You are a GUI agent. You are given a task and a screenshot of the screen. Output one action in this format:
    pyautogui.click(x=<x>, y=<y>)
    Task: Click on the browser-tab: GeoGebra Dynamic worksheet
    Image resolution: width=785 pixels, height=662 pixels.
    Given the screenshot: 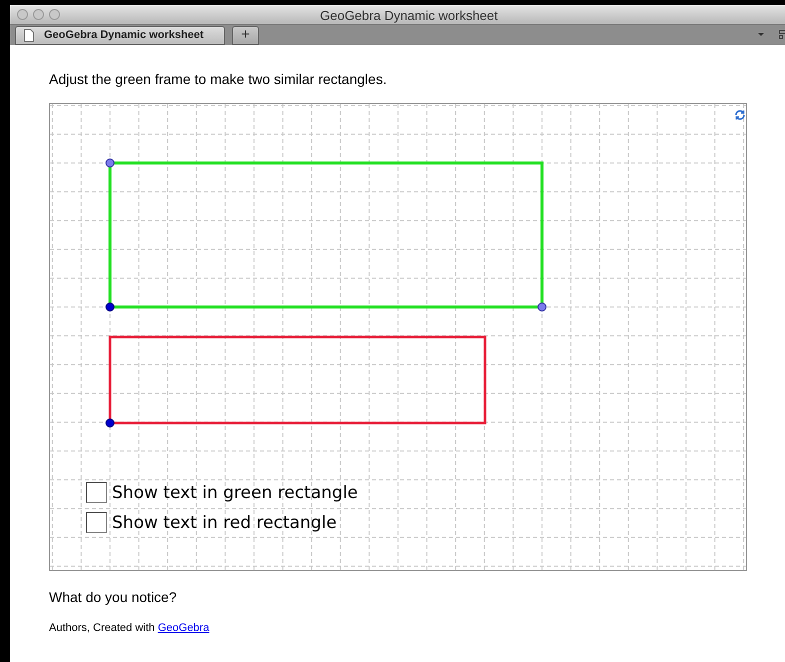 What is the action you would take?
    pyautogui.click(x=120, y=35)
    